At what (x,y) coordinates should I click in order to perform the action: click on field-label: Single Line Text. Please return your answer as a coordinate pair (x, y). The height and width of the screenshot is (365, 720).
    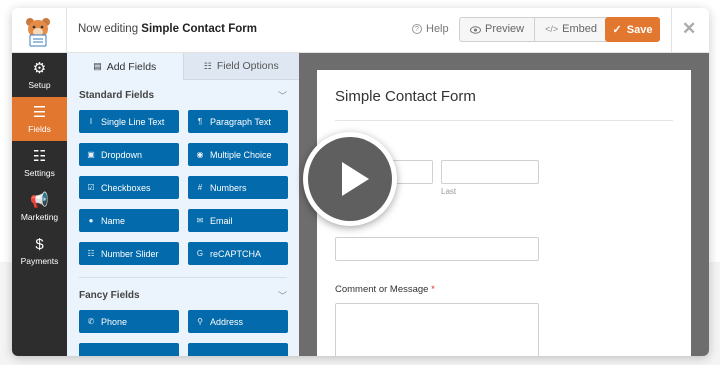
    Looking at the image, I should click on (133, 121).